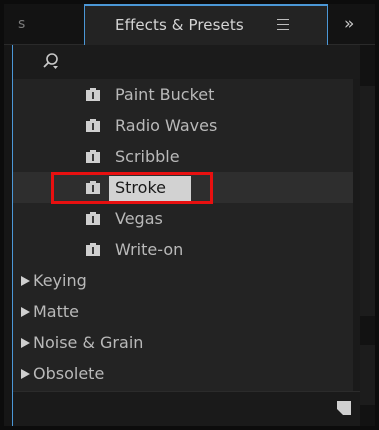 The image size is (379, 430). I want to click on category-label: Noise & Grain, so click(88, 342).